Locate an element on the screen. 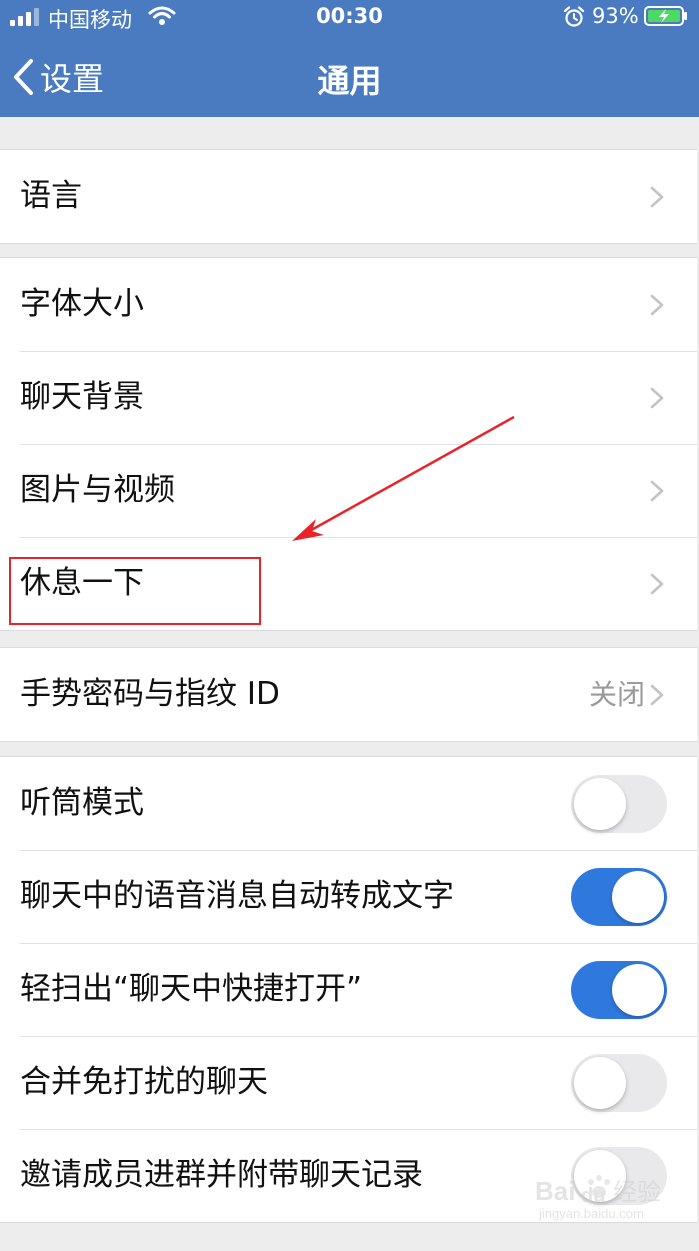 Image resolution: width=699 pixels, height=1251 pixels. swipe-quick-open-toggle is located at coordinates (619, 990).